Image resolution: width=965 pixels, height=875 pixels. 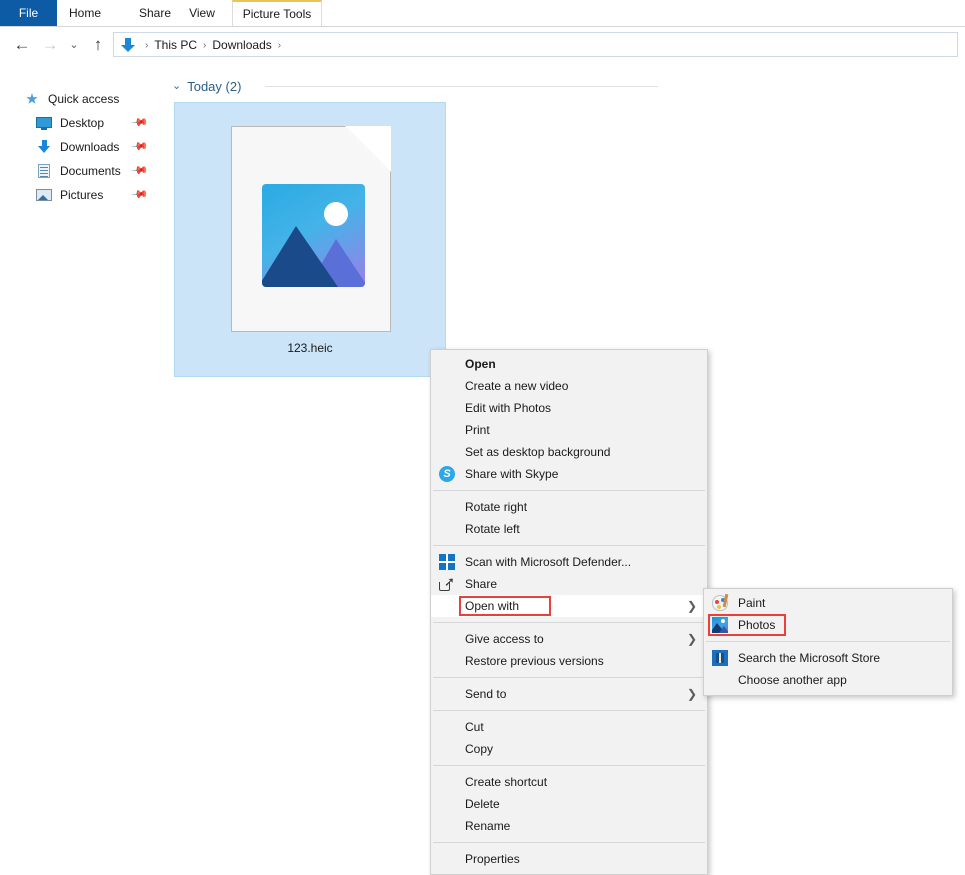 What do you see at coordinates (569, 606) in the screenshot?
I see `menu-item-open-with: Open with ❯` at bounding box center [569, 606].